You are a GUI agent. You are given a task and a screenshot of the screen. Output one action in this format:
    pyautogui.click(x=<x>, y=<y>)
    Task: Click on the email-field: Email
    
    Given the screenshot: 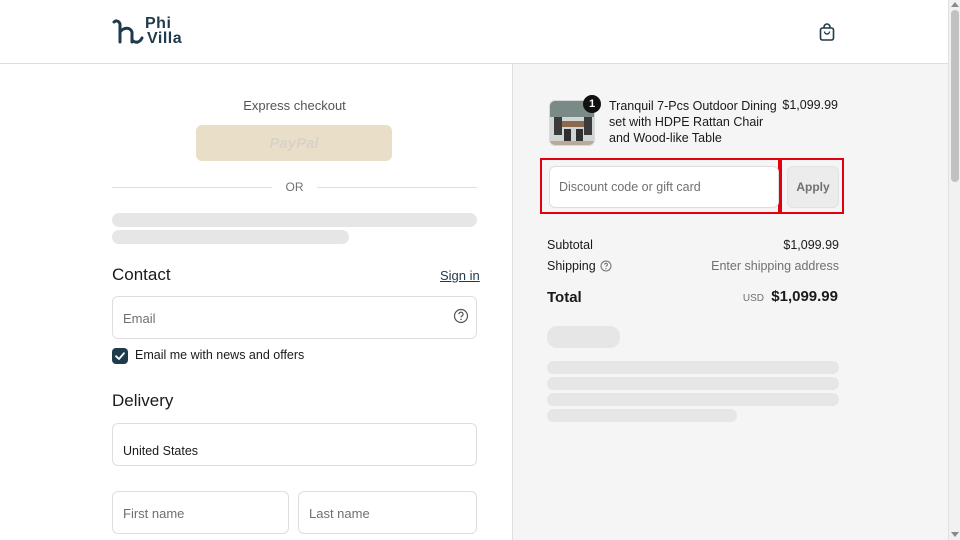 What is the action you would take?
    pyautogui.click(x=294, y=317)
    